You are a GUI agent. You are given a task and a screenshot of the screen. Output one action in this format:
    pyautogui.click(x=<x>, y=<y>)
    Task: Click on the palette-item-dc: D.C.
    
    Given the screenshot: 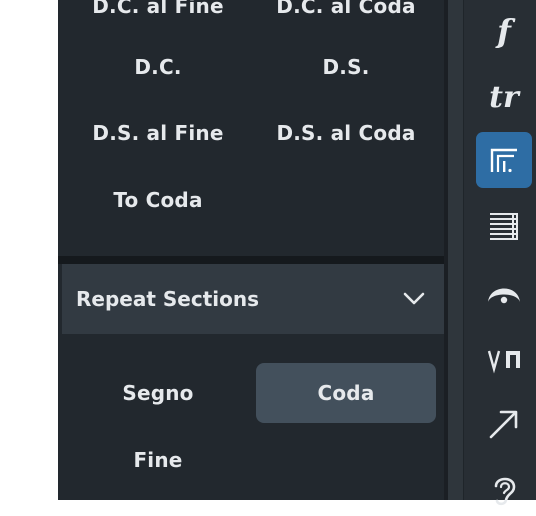 What is the action you would take?
    pyautogui.click(x=158, y=67)
    